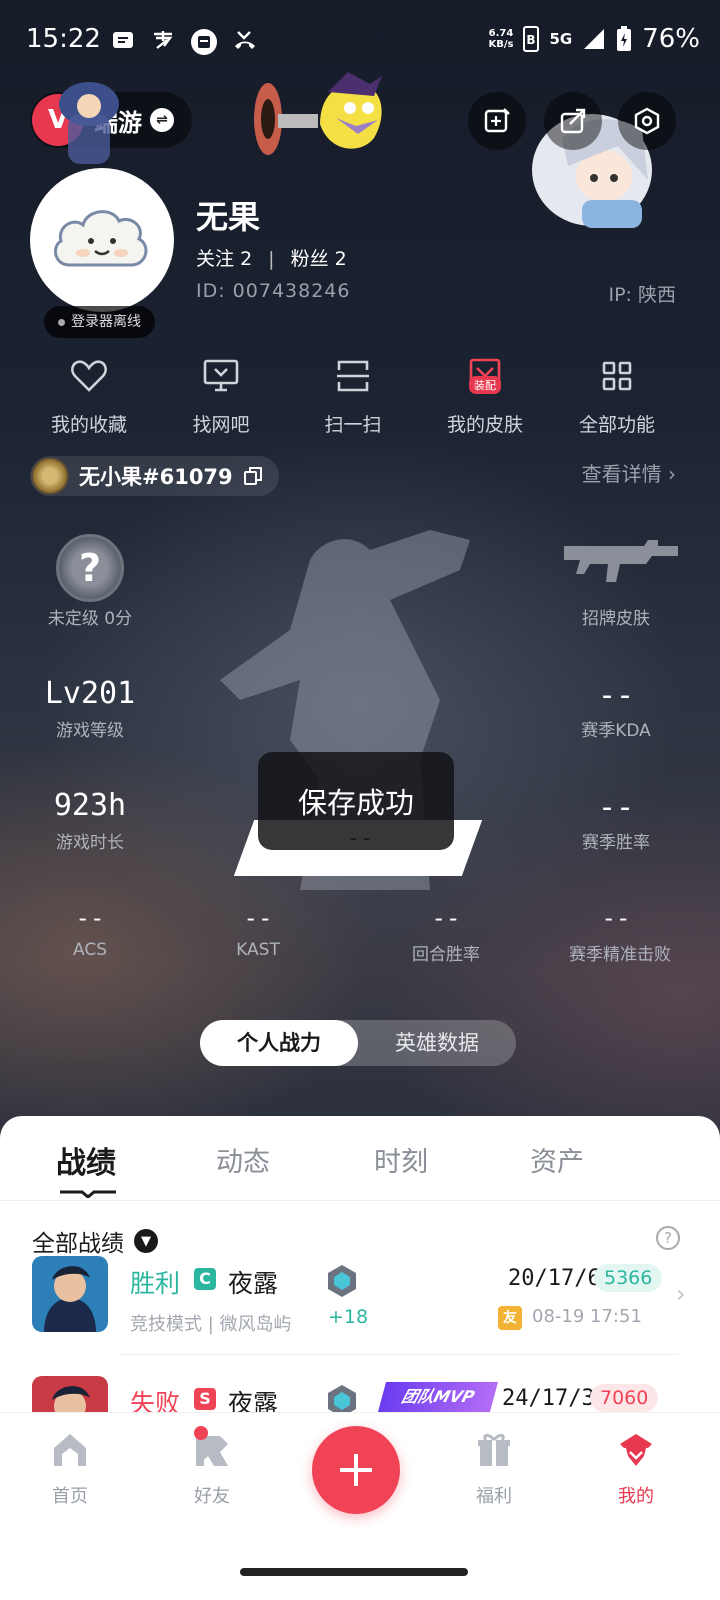 The width and height of the screenshot is (720, 1600). Describe the element at coordinates (243, 1159) in the screenshot. I see `tab-feed: 动态` at that location.